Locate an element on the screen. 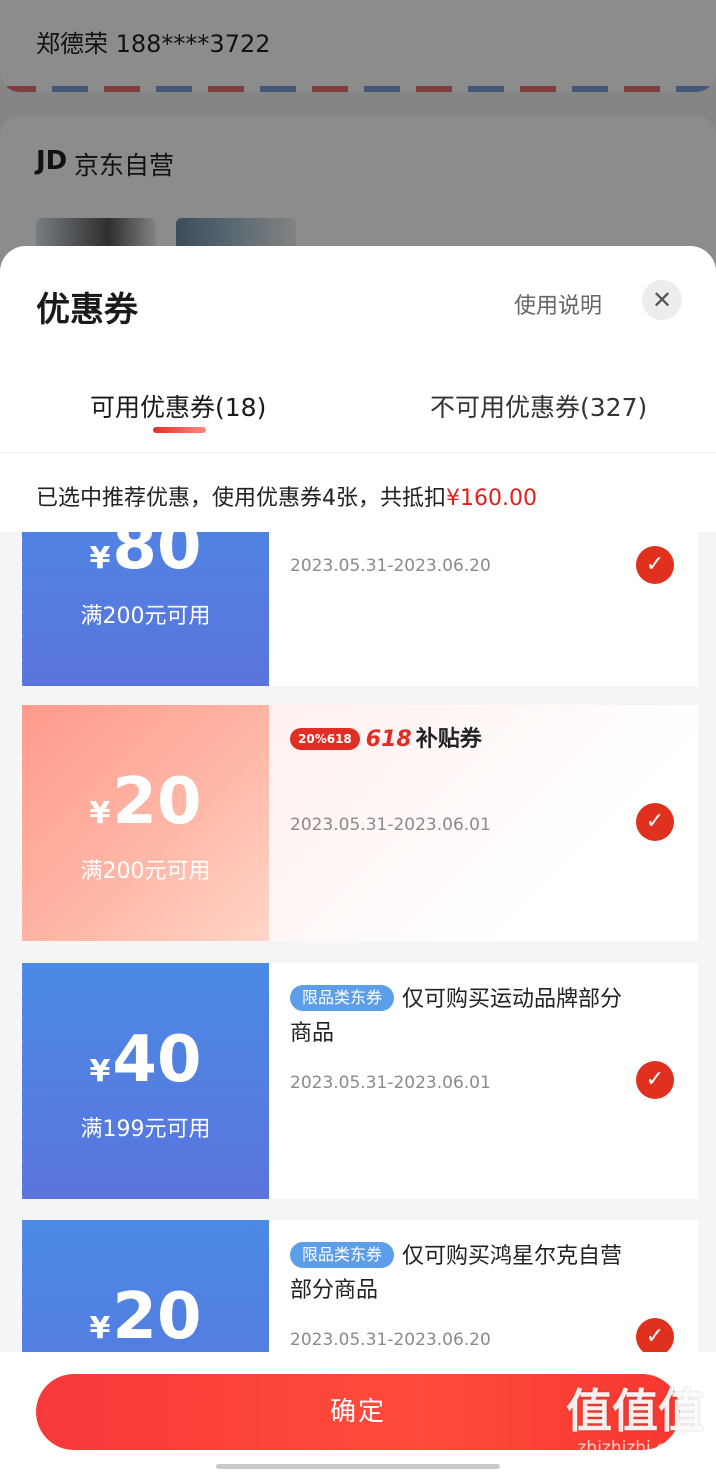 This screenshot has height=1472, width=716. 618-label: 618 is located at coordinates (388, 739).